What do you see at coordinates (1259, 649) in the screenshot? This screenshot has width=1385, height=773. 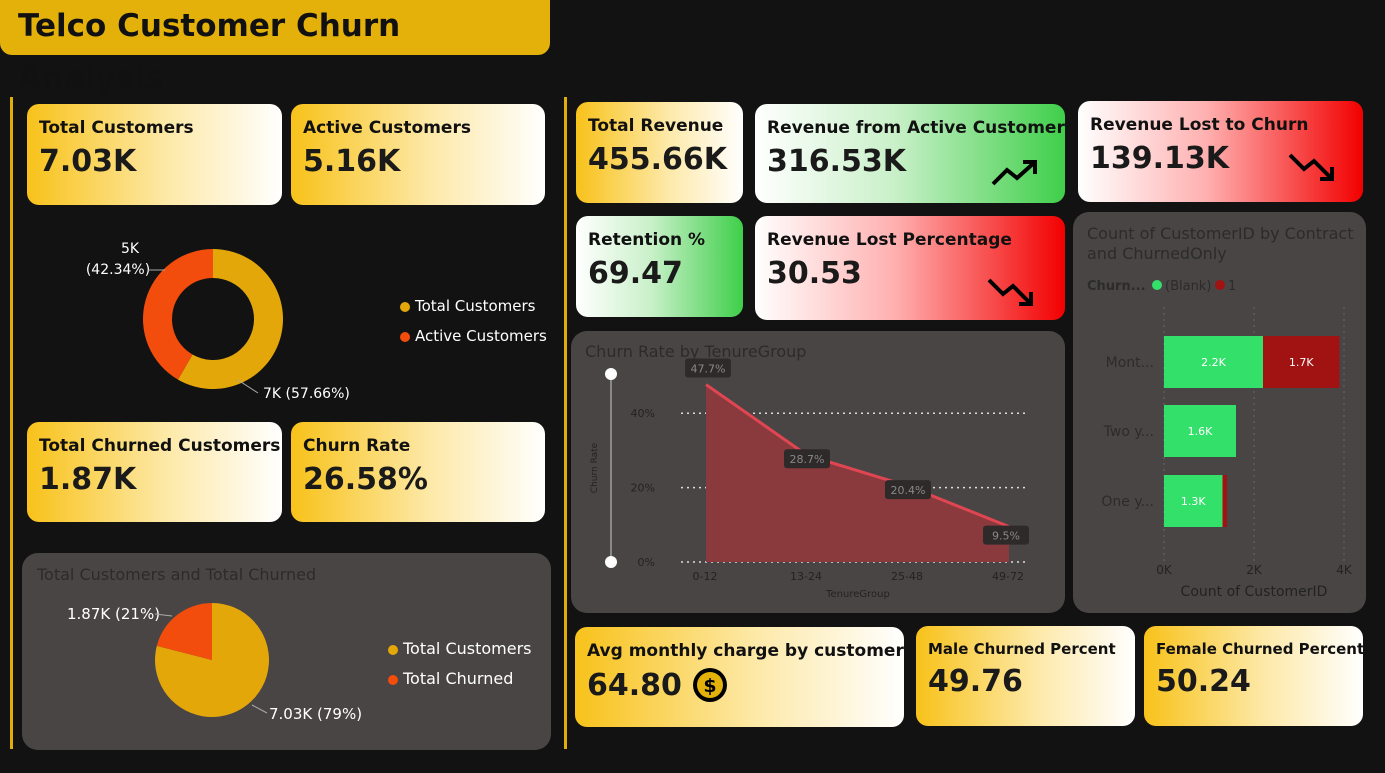 I see `kpi-label: Female Churned Percent` at bounding box center [1259, 649].